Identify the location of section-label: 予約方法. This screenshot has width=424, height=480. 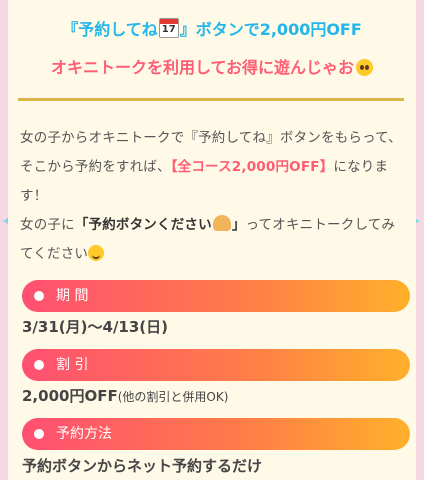
(84, 434).